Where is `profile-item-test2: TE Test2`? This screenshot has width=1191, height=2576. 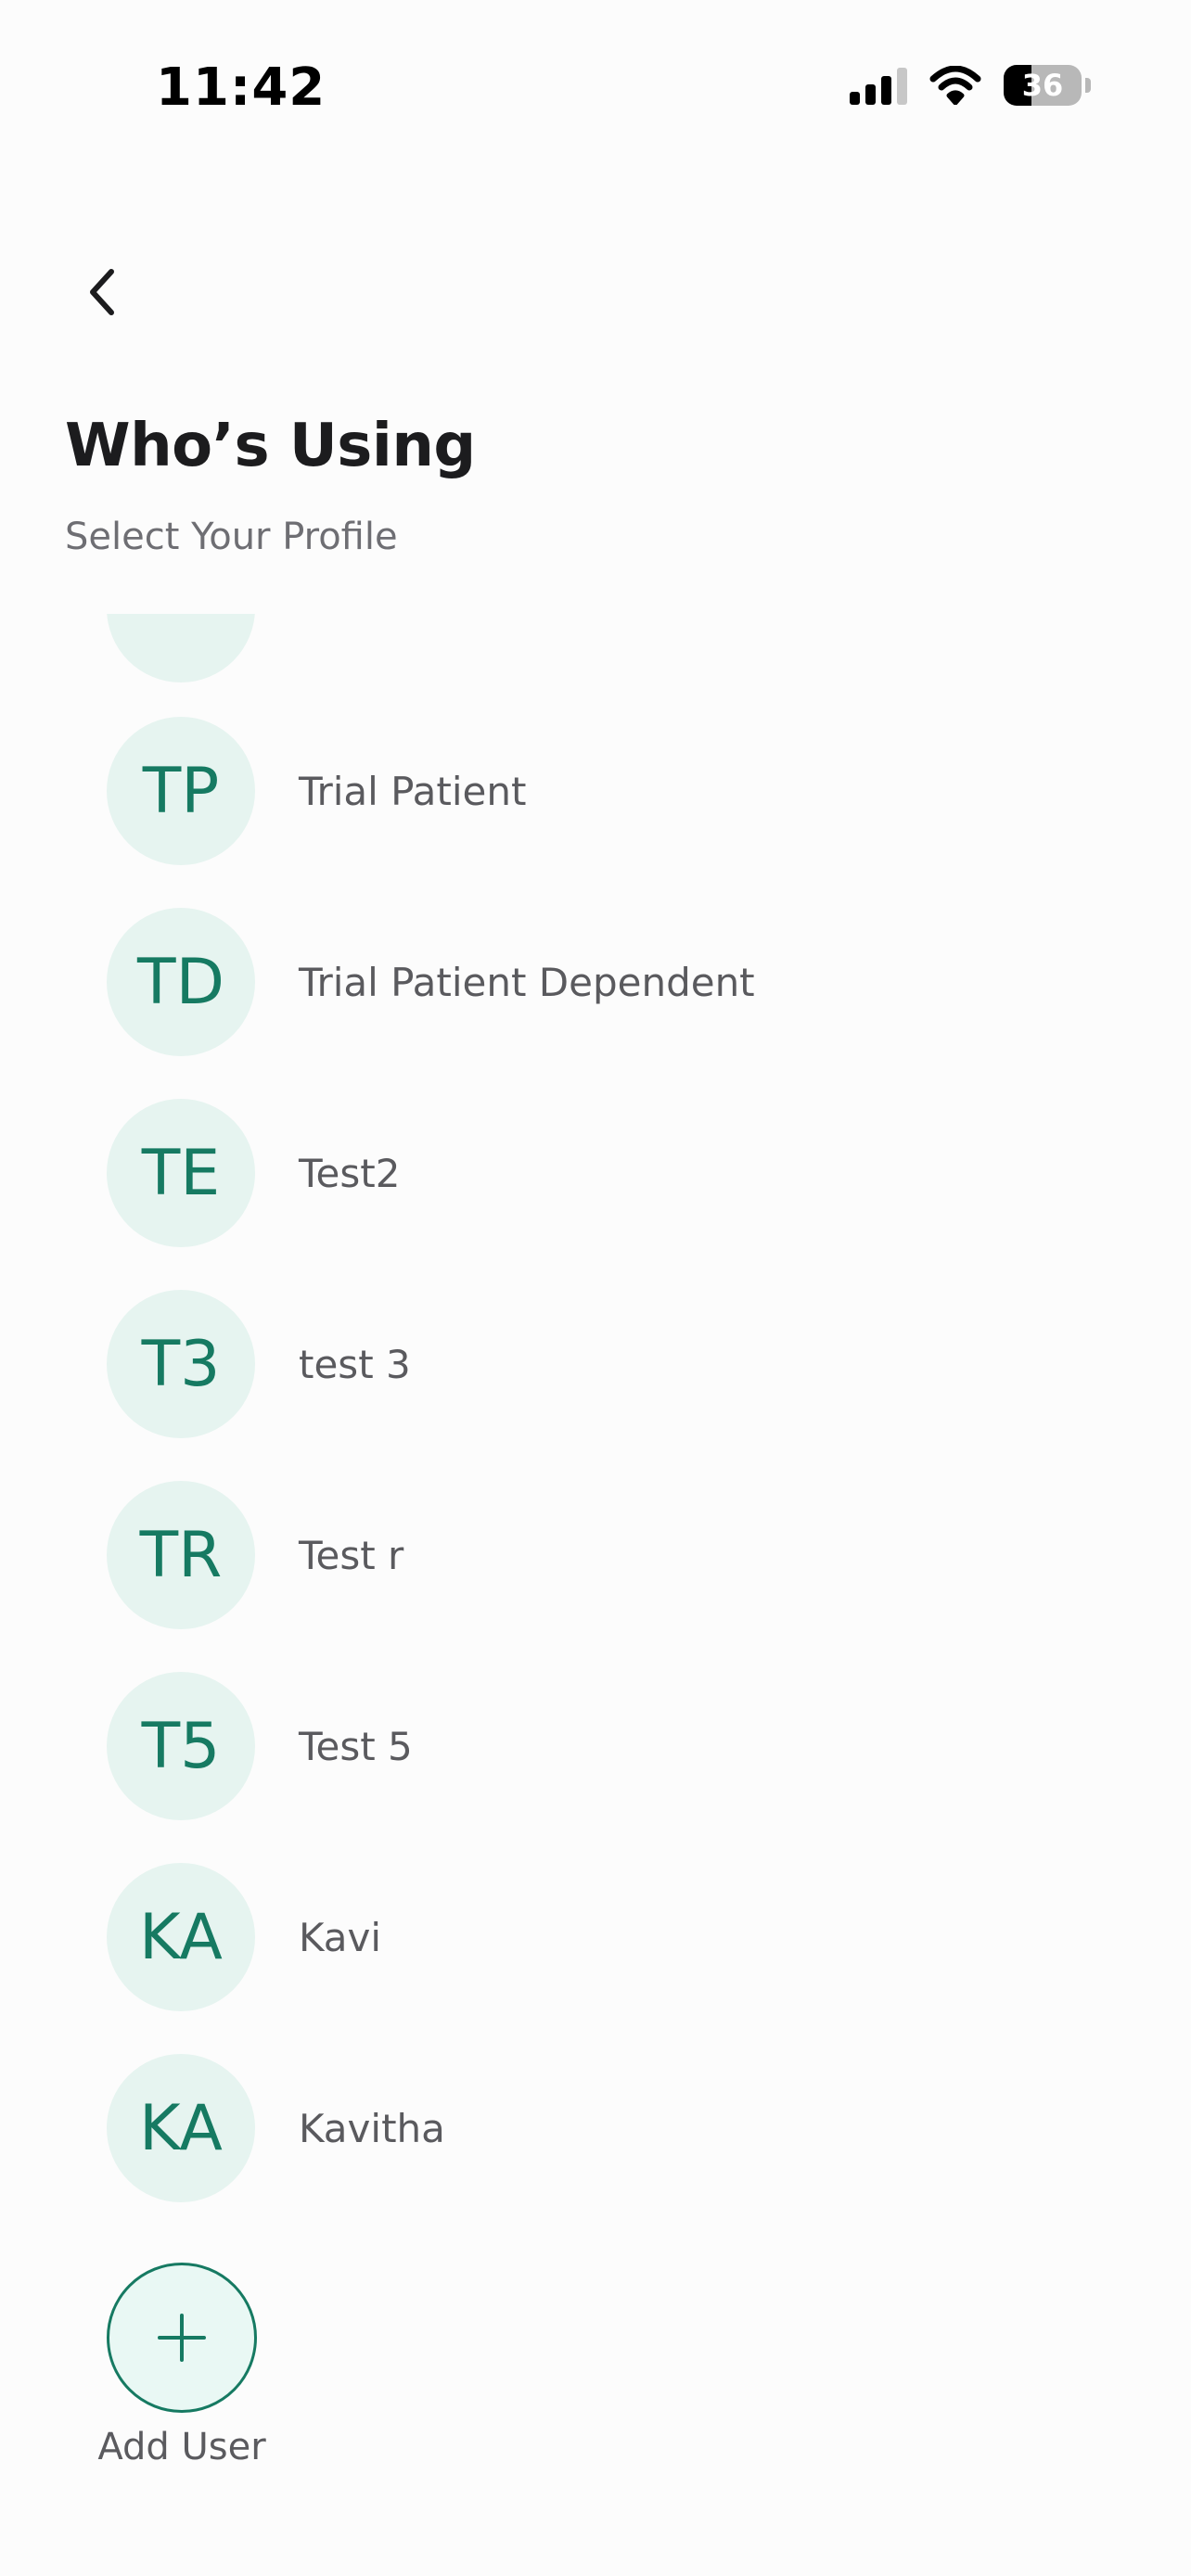 profile-item-test2: TE Test2 is located at coordinates (595, 1173).